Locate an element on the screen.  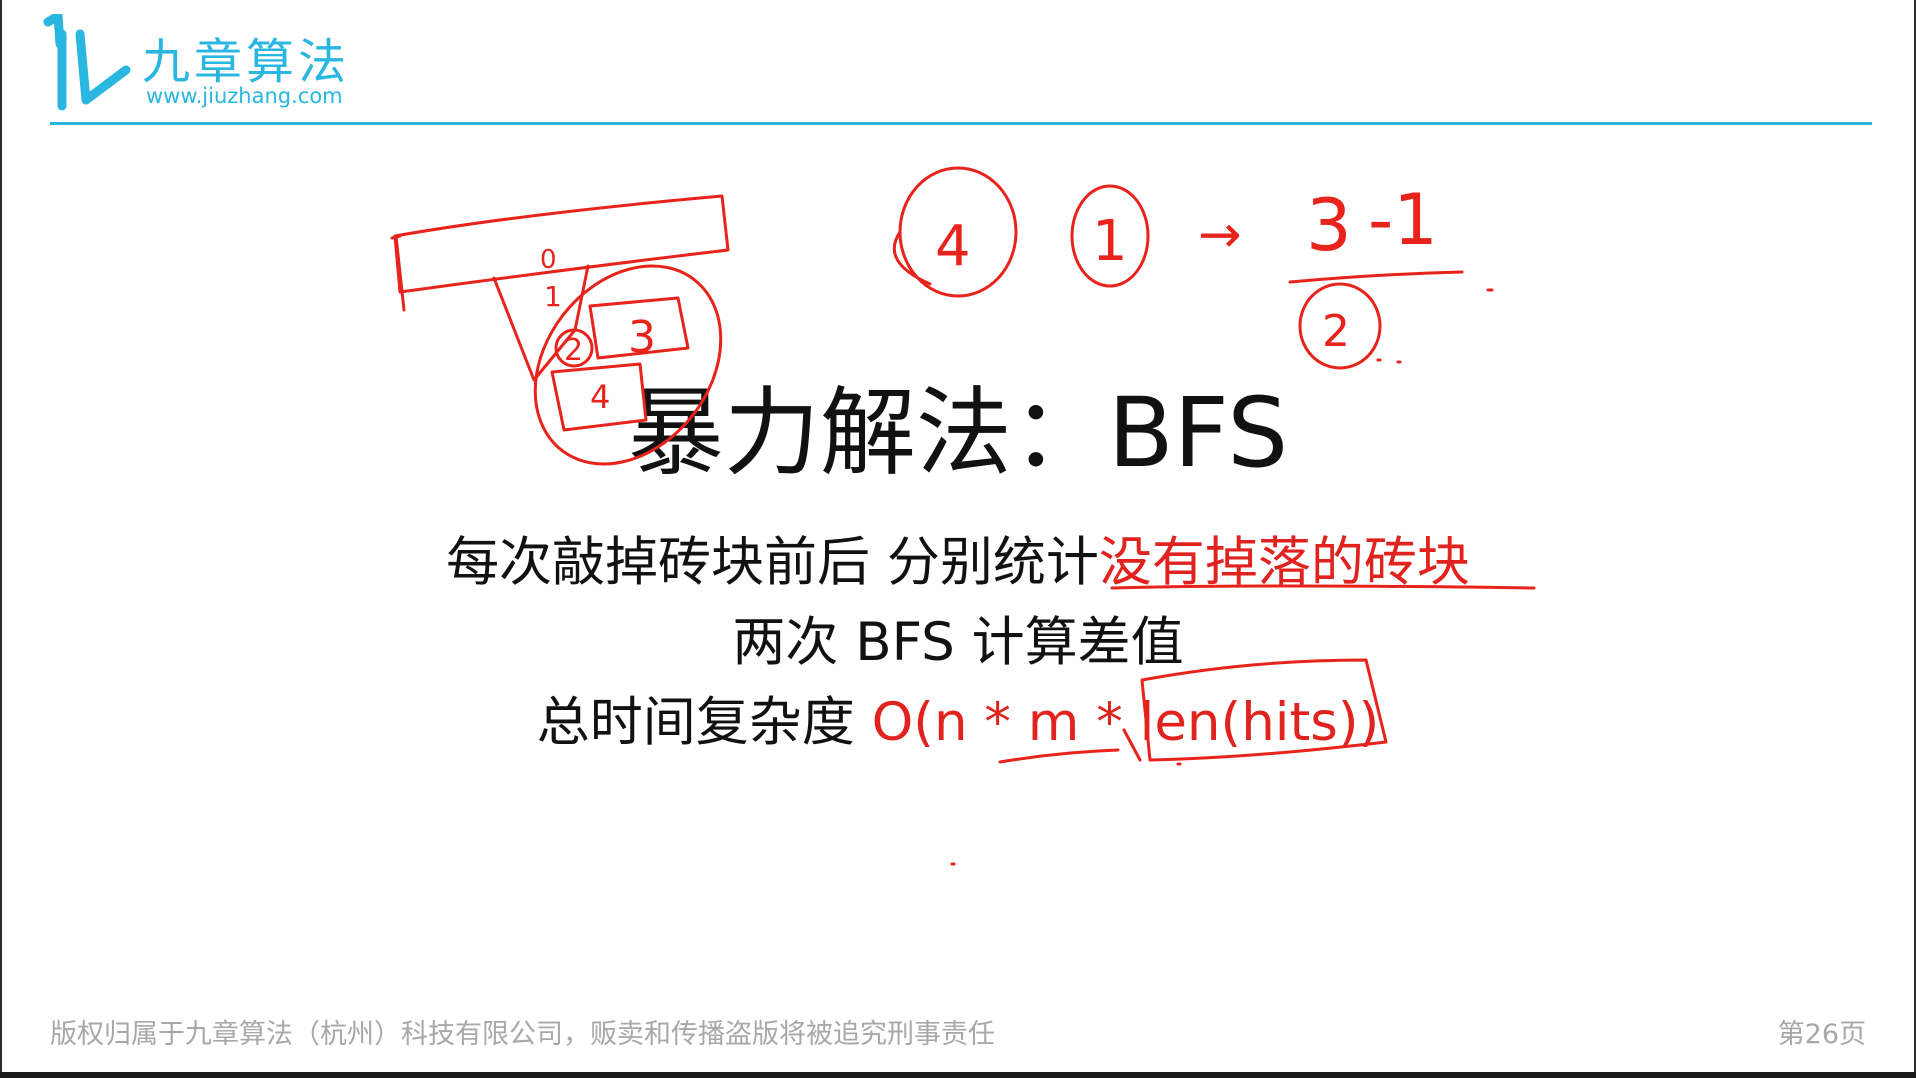
annotation-cell-box is located at coordinates (639, 328).